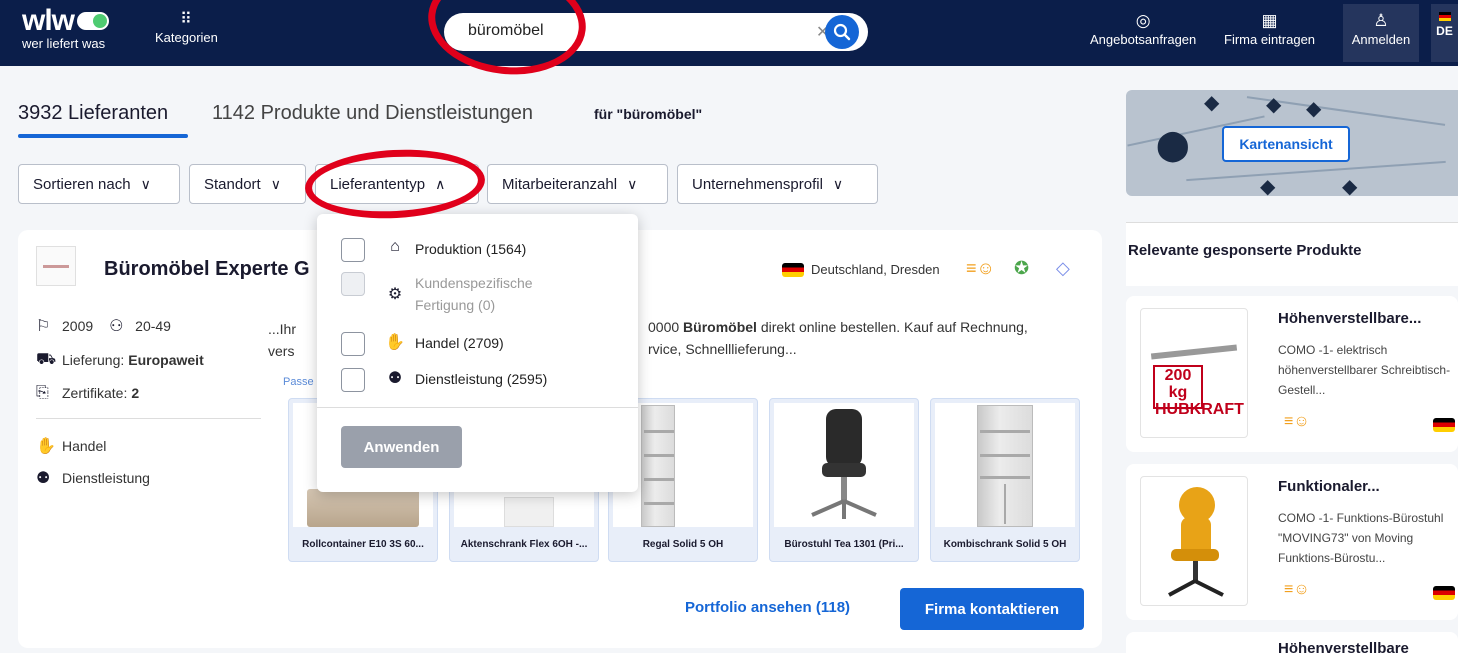 The image size is (1458, 653). I want to click on language-label: DE, so click(1444, 31).